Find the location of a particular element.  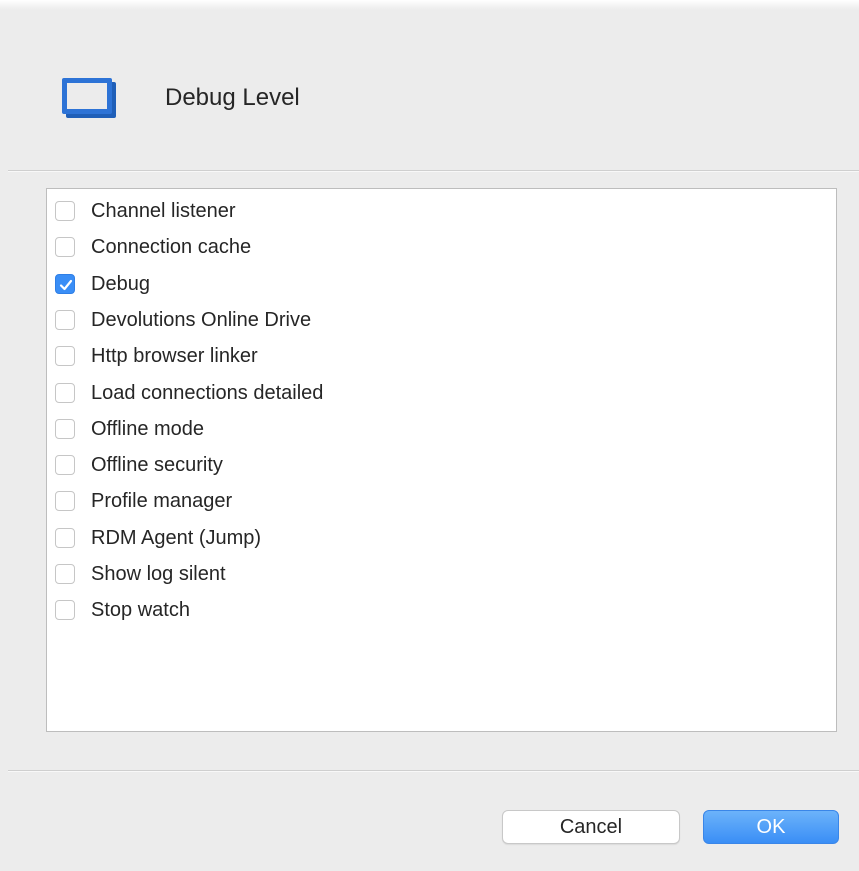

list-item: Stop watch is located at coordinates (437, 610).